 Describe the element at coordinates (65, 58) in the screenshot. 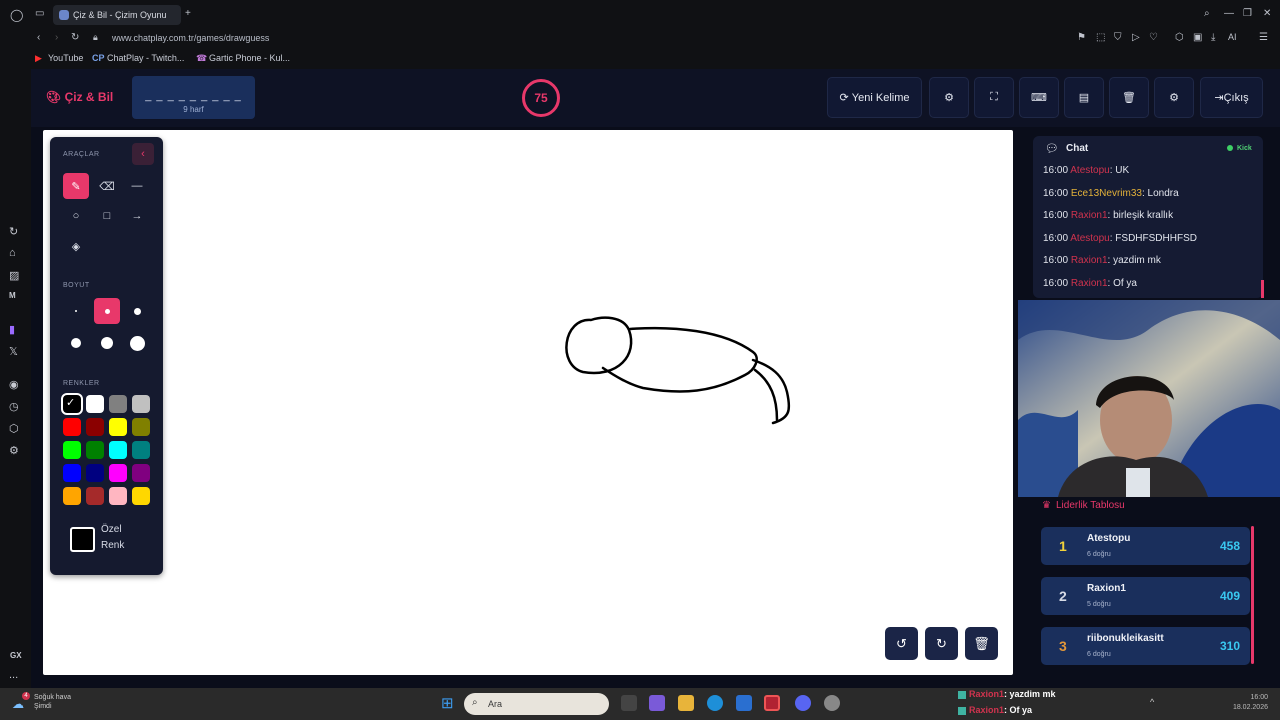

I see `bookmark-youtube: YouTube` at that location.